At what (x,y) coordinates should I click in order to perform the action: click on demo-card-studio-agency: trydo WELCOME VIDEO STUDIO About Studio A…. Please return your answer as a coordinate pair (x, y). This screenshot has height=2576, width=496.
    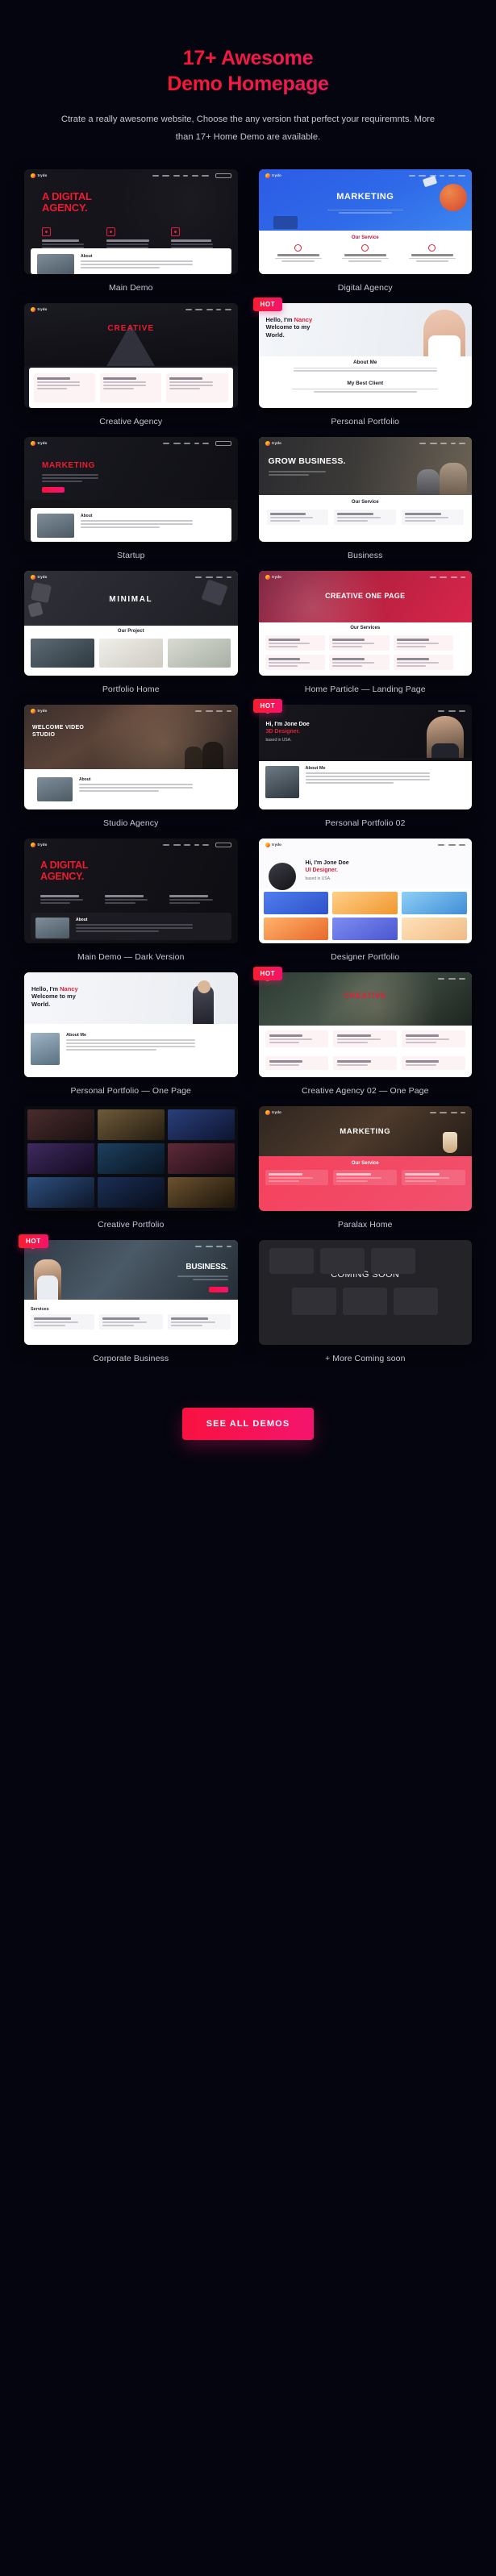
    Looking at the image, I should click on (131, 766).